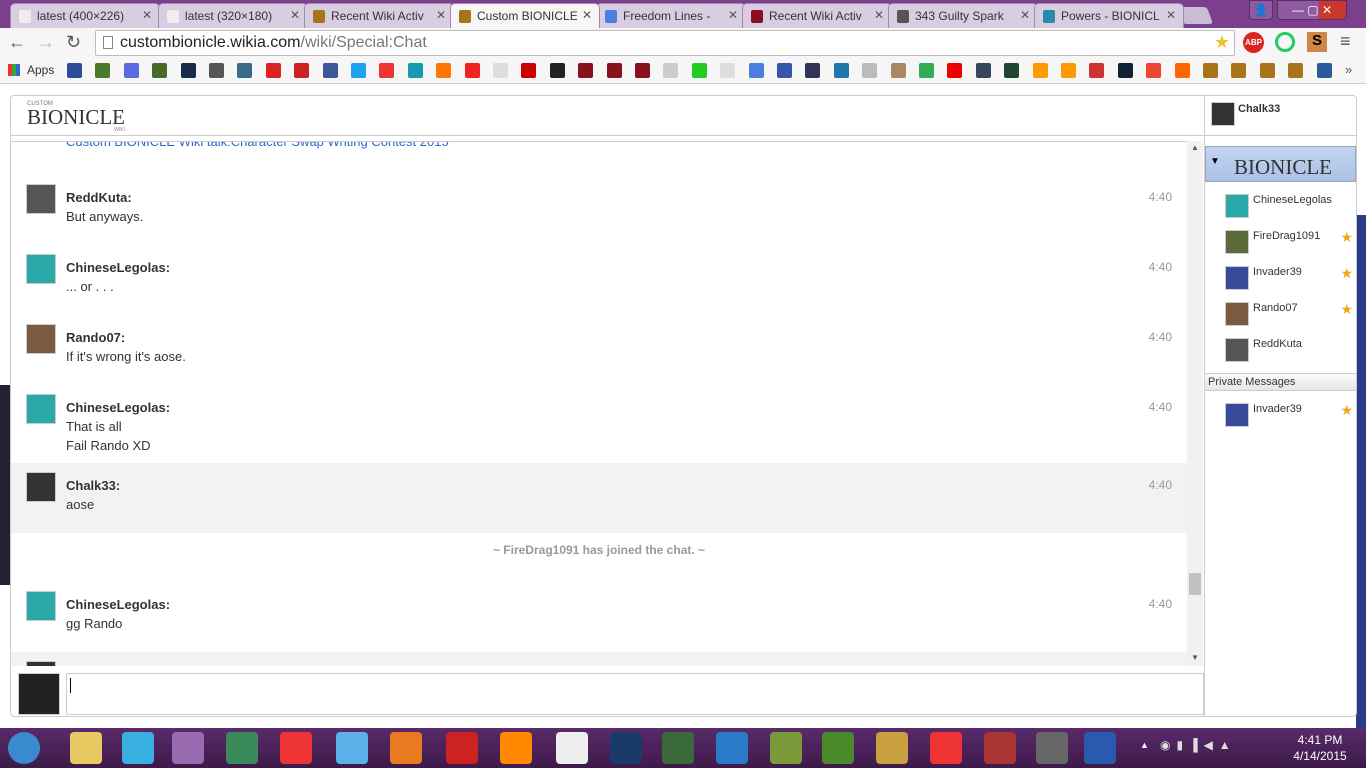 The height and width of the screenshot is (768, 1366). What do you see at coordinates (1290, 207) in the screenshot?
I see `user-list-item: ChineseLegolas` at bounding box center [1290, 207].